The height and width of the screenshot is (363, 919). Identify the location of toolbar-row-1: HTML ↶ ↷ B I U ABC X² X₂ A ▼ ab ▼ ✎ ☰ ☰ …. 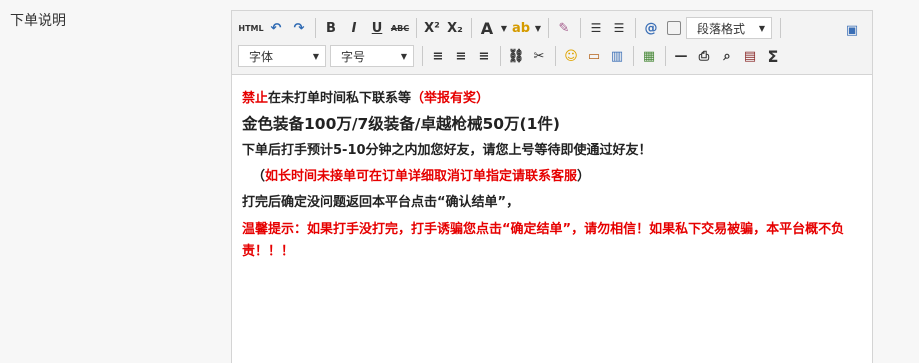
(552, 28).